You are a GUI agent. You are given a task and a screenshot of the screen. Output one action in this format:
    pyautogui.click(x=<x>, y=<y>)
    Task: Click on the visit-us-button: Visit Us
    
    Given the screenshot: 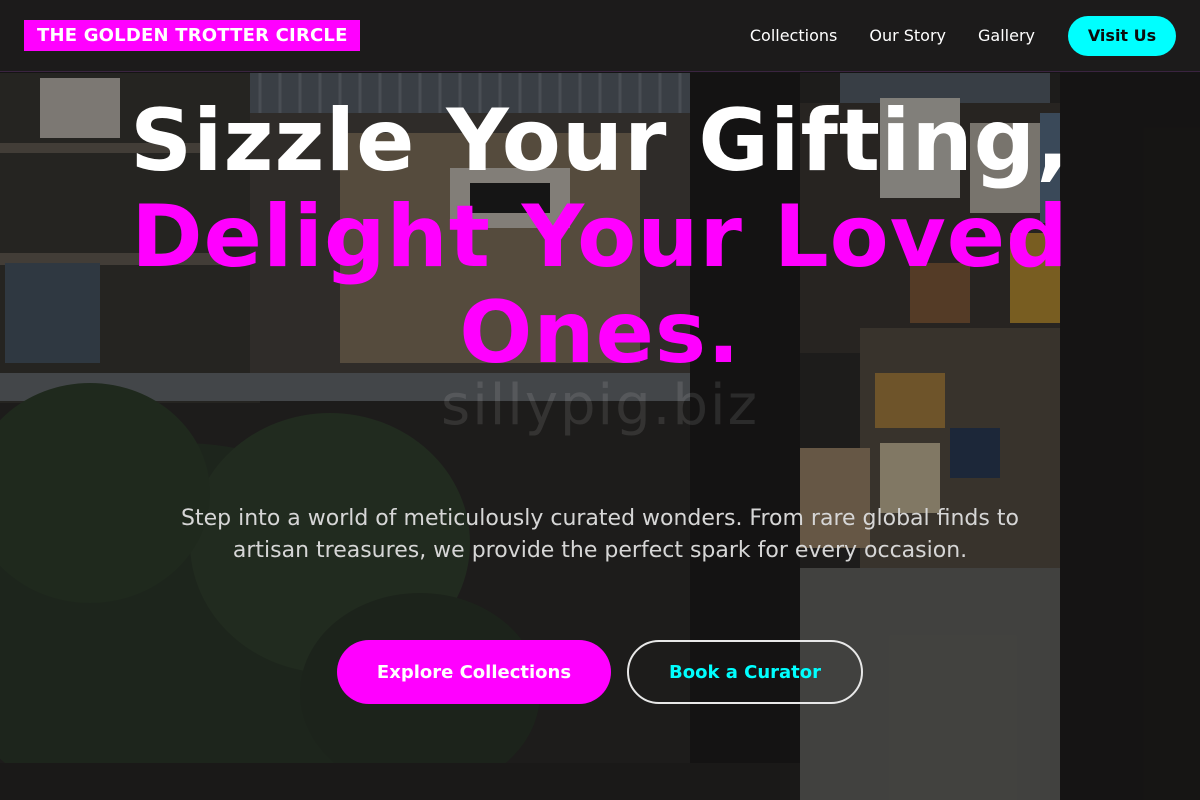 What is the action you would take?
    pyautogui.click(x=1122, y=35)
    